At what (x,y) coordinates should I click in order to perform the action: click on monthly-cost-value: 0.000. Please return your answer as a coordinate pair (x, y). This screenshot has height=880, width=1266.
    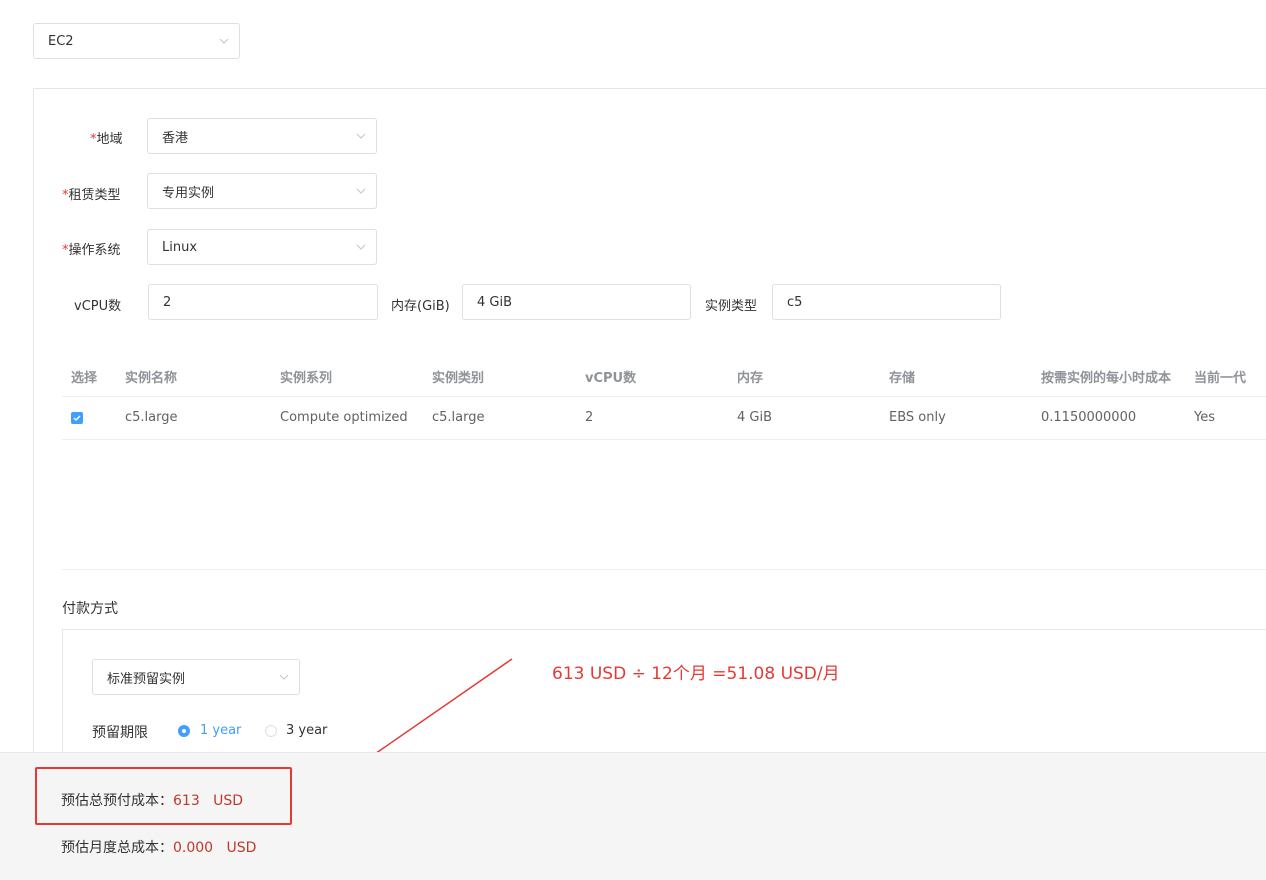
    Looking at the image, I should click on (193, 848).